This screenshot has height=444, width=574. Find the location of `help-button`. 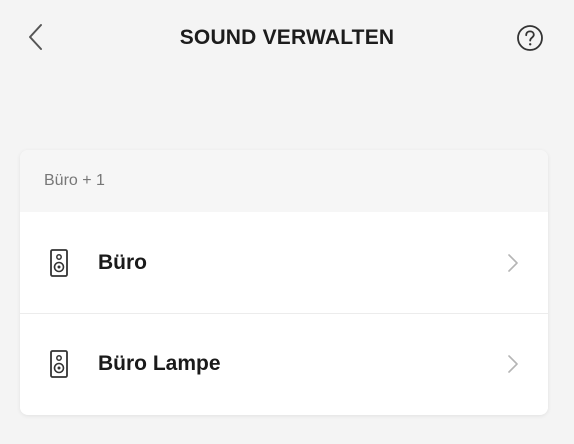

help-button is located at coordinates (530, 40).